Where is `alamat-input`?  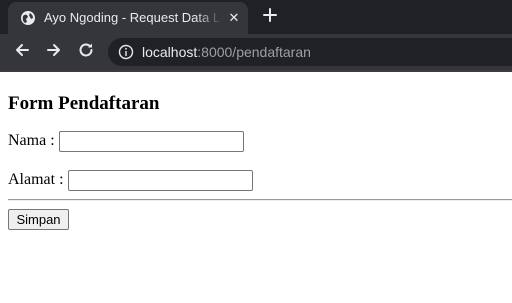
alamat-input is located at coordinates (160, 180).